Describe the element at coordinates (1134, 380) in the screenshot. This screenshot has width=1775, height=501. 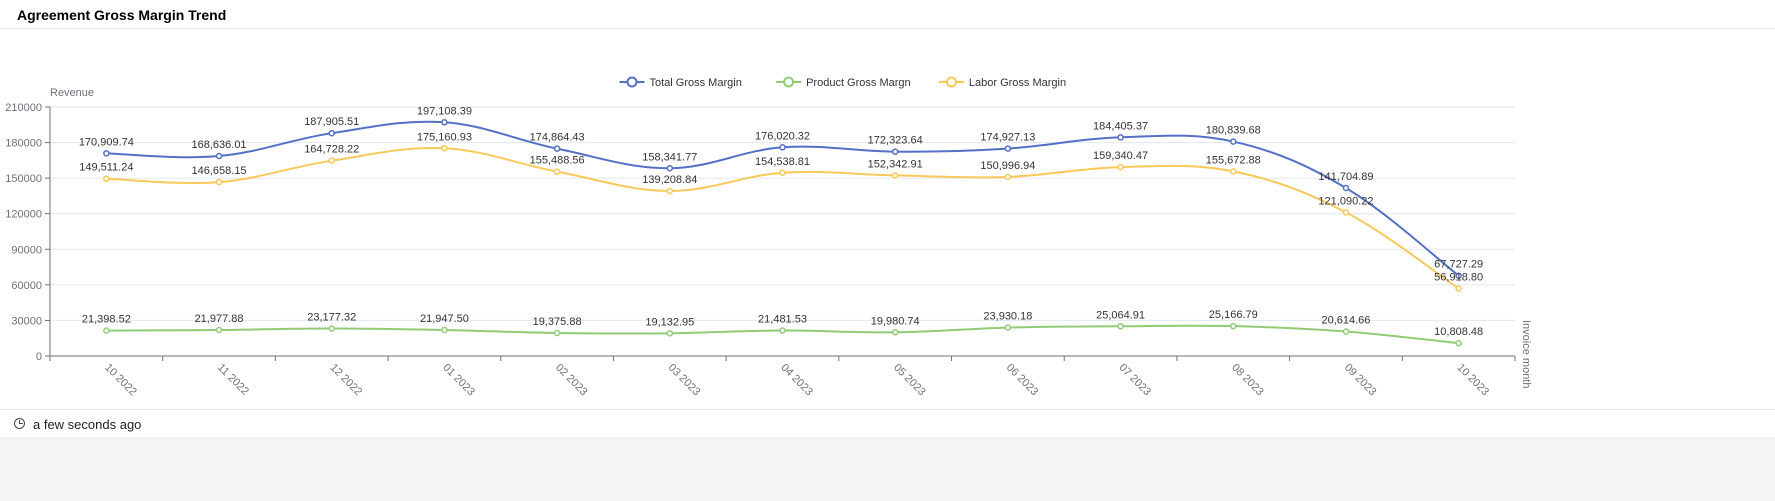
I see `x-tick-label: 07 2023` at that location.